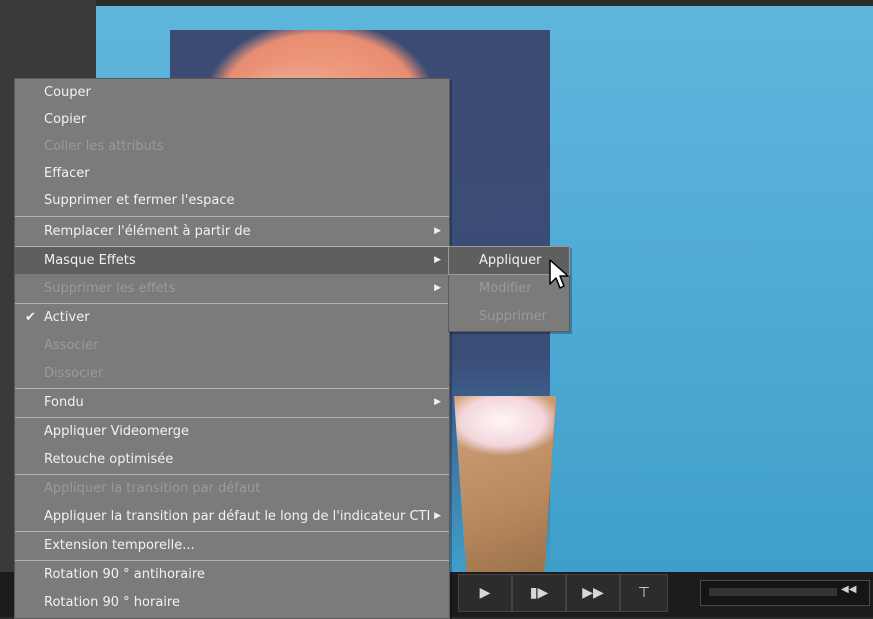 The height and width of the screenshot is (619, 873). I want to click on submenu-item-supprimer: Supprimer, so click(509, 316).